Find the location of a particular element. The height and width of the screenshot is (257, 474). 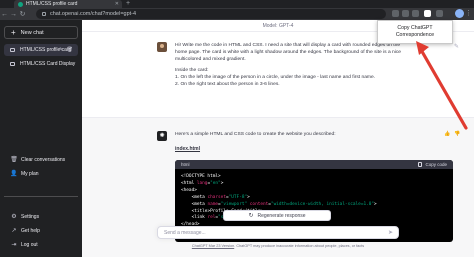

copy-code-label: Copy code is located at coordinates (436, 164).